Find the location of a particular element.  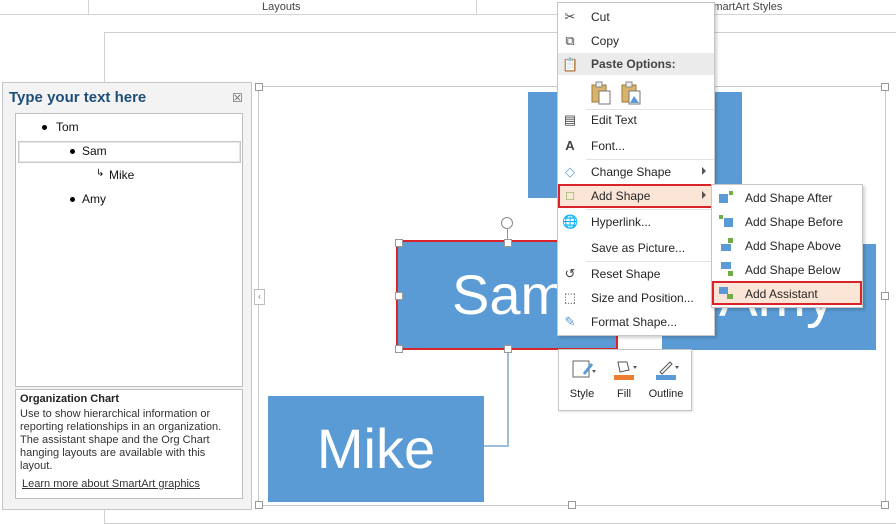

submenu-item-label: Add Shape After is located at coordinates (789, 198).